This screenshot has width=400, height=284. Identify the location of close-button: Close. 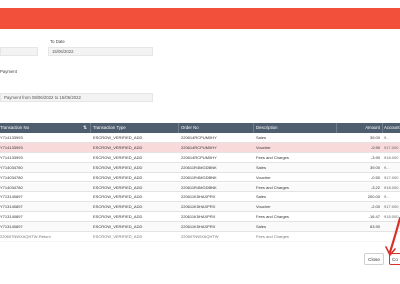
(374, 259).